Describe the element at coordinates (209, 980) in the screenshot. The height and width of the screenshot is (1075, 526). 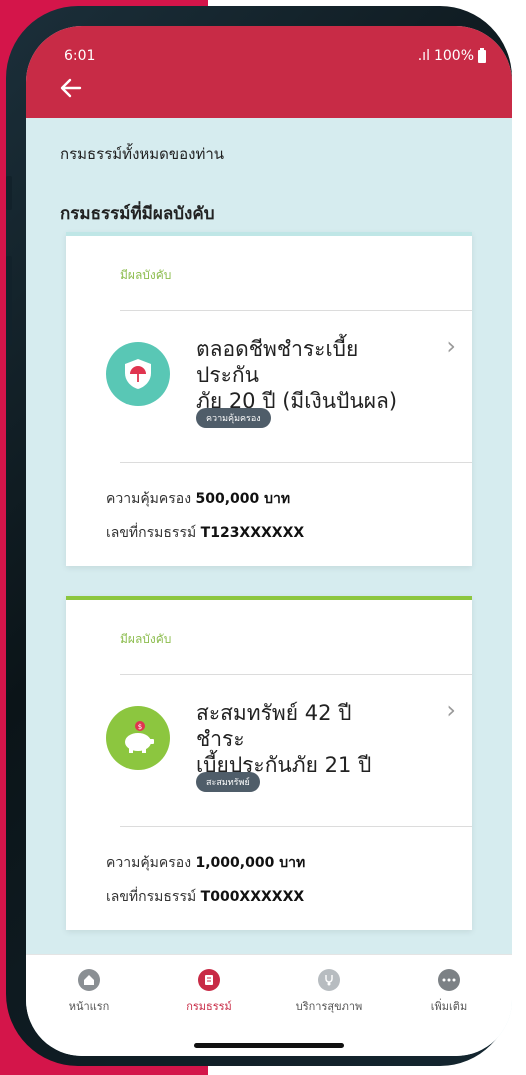
I see `policy-document-icon` at that location.